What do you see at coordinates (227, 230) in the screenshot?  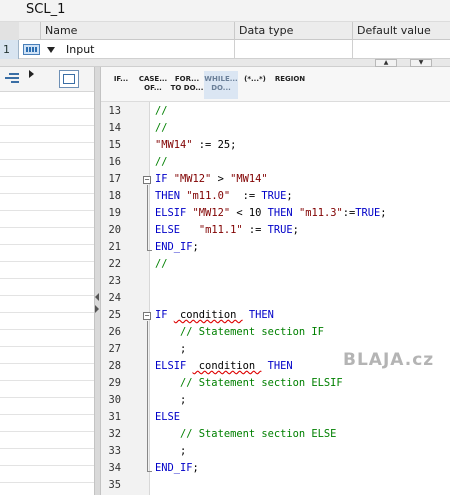 I see `code-line: ELSE "m11.1" := TRUE;` at bounding box center [227, 230].